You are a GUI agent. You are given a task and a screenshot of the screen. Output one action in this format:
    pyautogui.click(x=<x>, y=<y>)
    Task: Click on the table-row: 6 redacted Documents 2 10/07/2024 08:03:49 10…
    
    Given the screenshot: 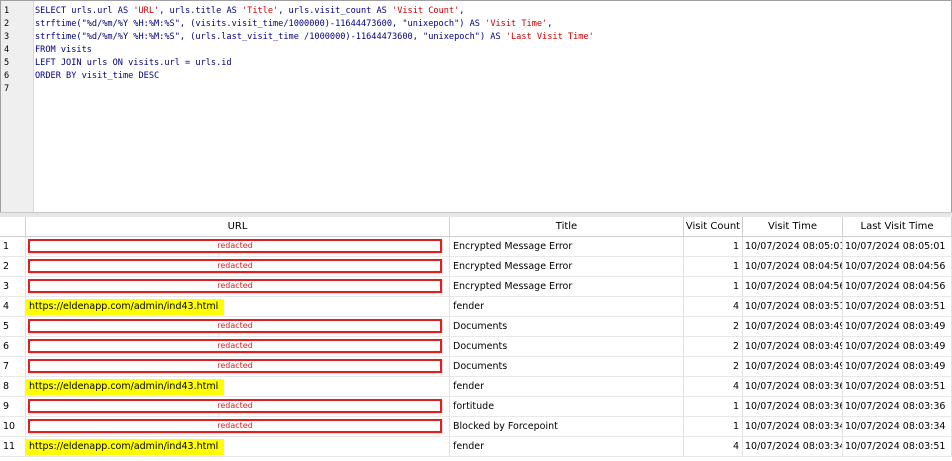 What is the action you would take?
    pyautogui.click(x=476, y=347)
    